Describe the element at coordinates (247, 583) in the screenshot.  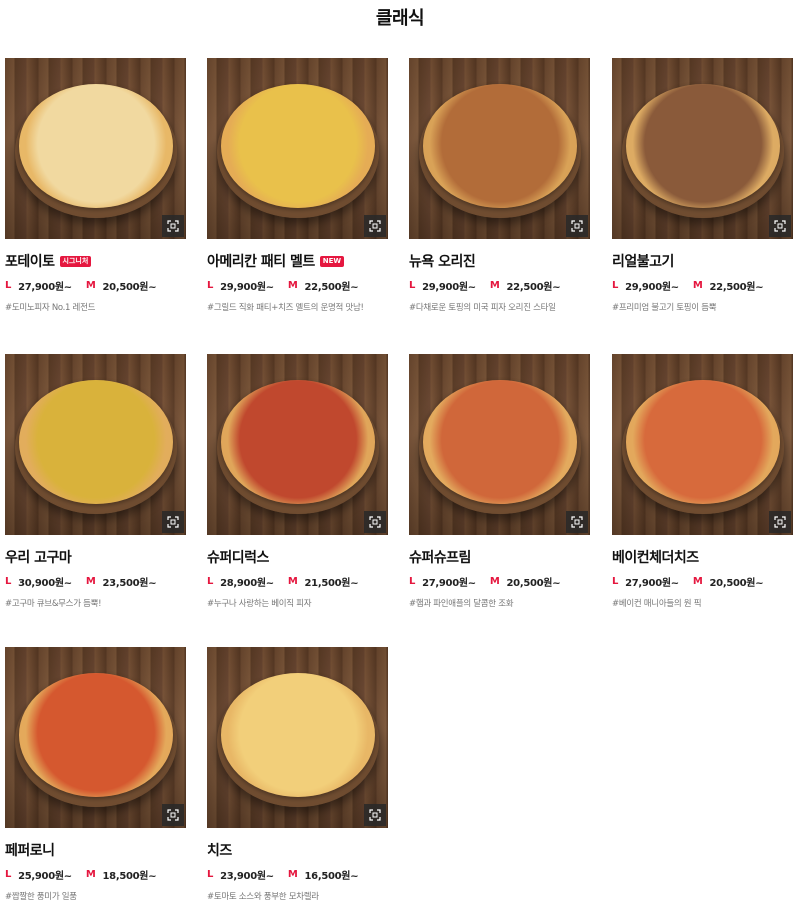
I see `large-price: 28,900원~` at that location.